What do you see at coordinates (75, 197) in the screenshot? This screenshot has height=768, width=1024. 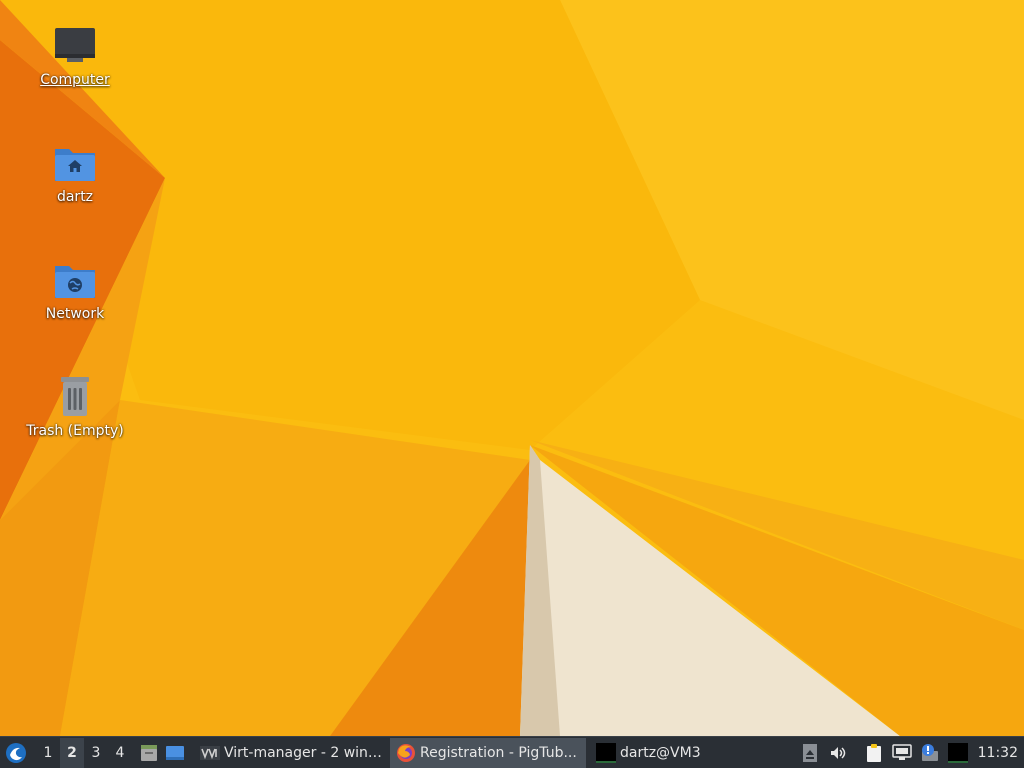 I see `desktop-icon-label: dartz` at bounding box center [75, 197].